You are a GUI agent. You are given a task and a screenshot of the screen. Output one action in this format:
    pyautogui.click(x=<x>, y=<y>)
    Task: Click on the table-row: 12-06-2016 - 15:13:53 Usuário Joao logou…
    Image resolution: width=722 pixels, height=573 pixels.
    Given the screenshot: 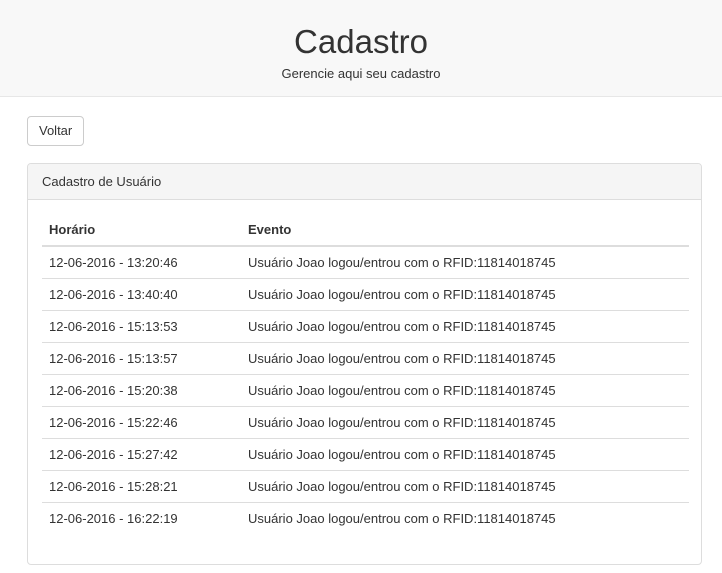 What is the action you would take?
    pyautogui.click(x=365, y=326)
    